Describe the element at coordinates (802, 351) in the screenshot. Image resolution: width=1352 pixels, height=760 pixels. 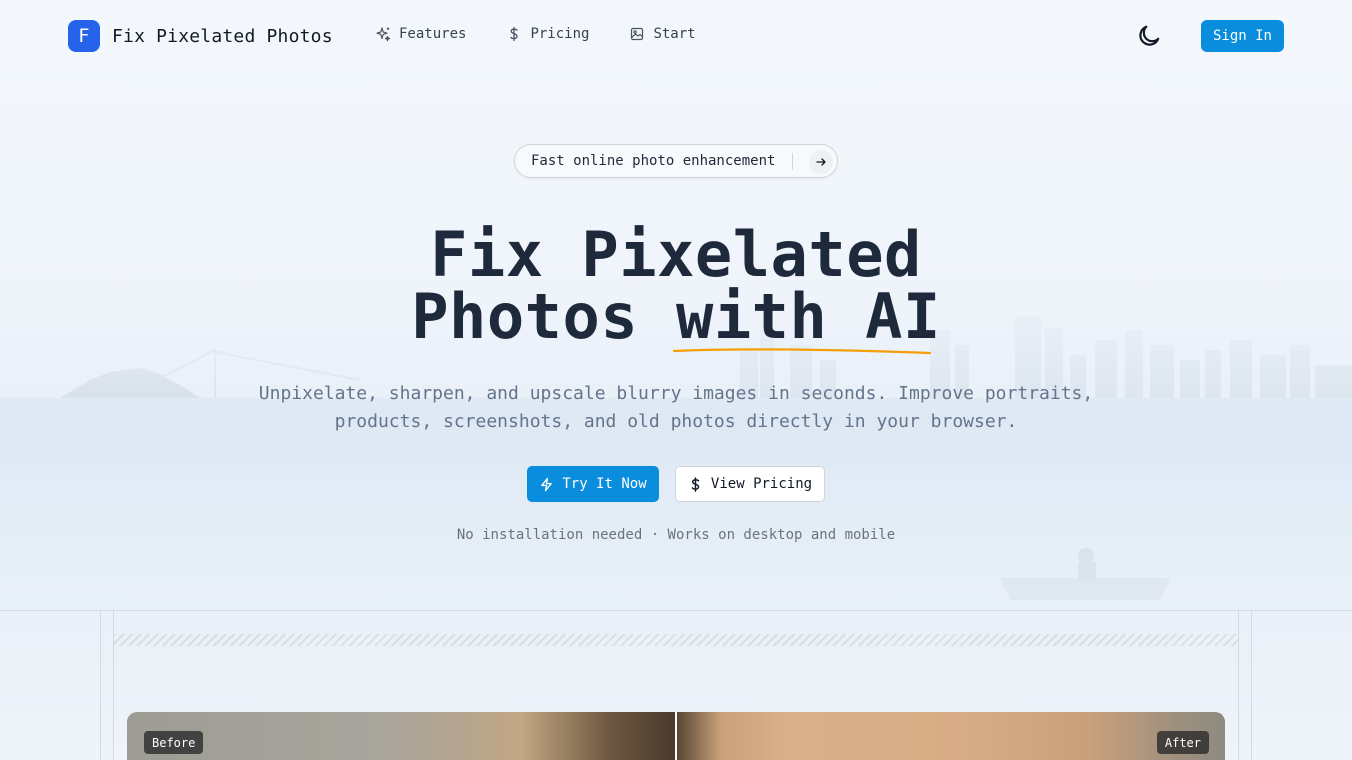
I see `underline-decoration` at that location.